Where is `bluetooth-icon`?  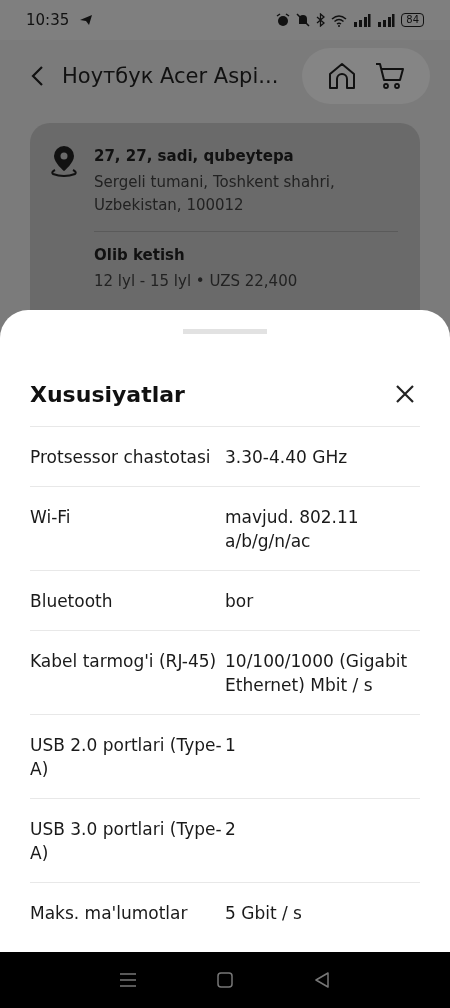 bluetooth-icon is located at coordinates (321, 20).